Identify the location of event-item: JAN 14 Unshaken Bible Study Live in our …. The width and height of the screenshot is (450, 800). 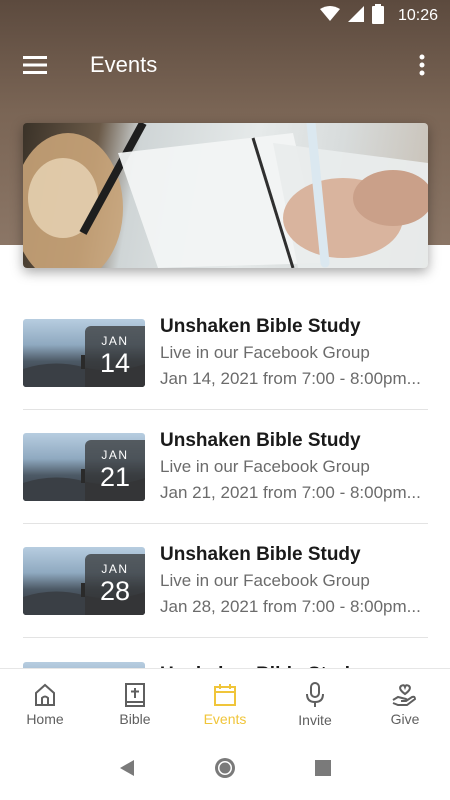
(225, 353).